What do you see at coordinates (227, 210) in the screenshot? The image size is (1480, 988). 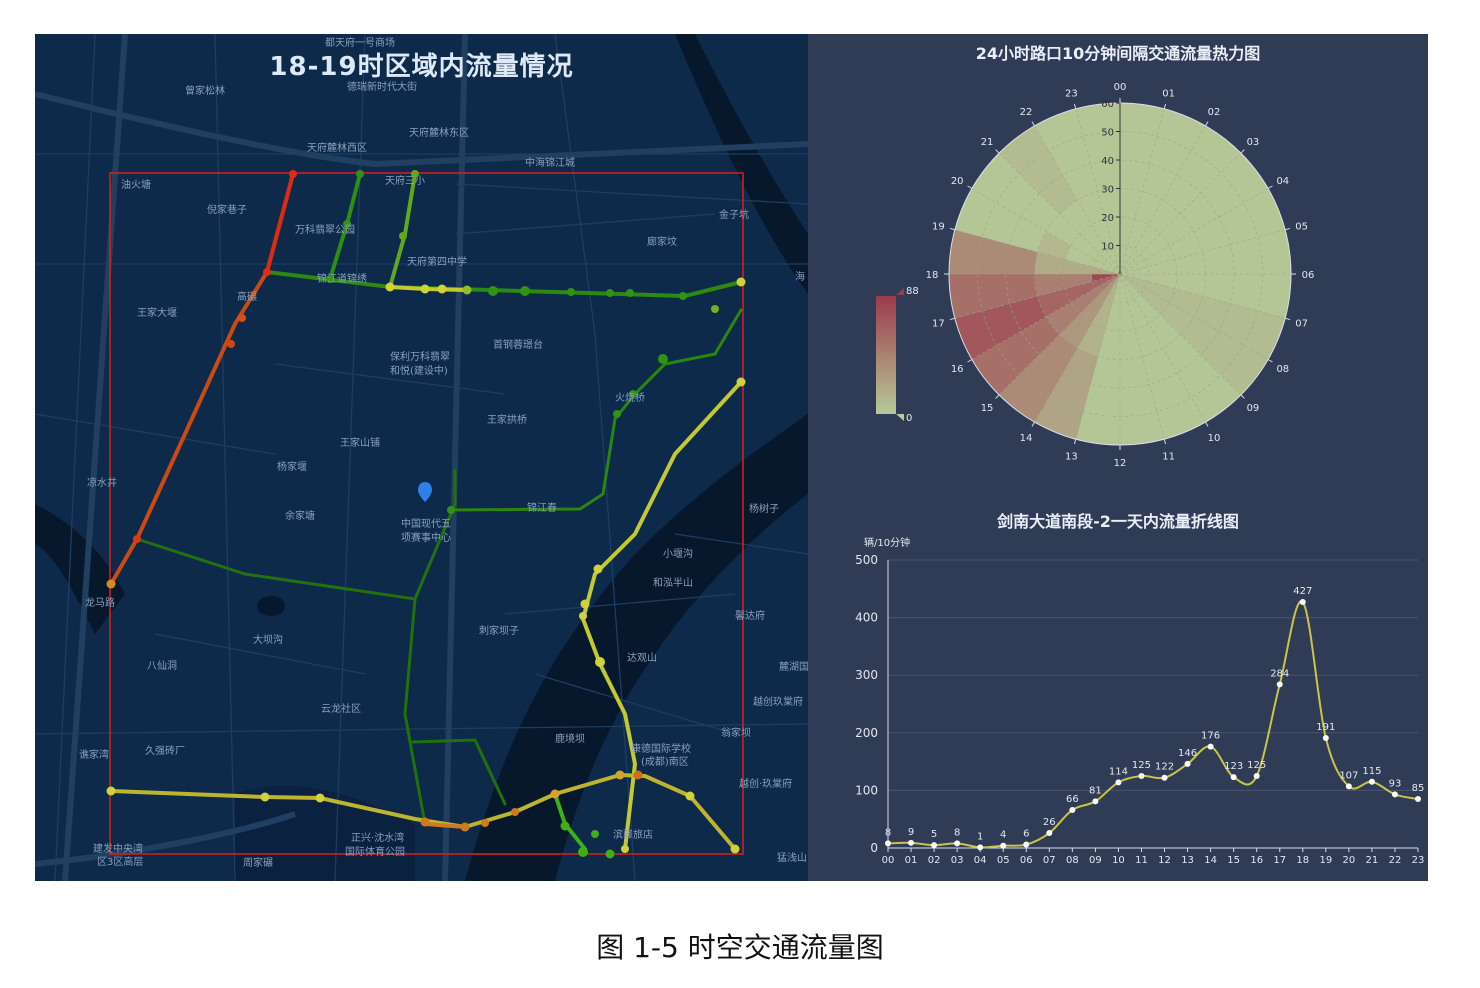 I see `place-label: 倪家巷子` at bounding box center [227, 210].